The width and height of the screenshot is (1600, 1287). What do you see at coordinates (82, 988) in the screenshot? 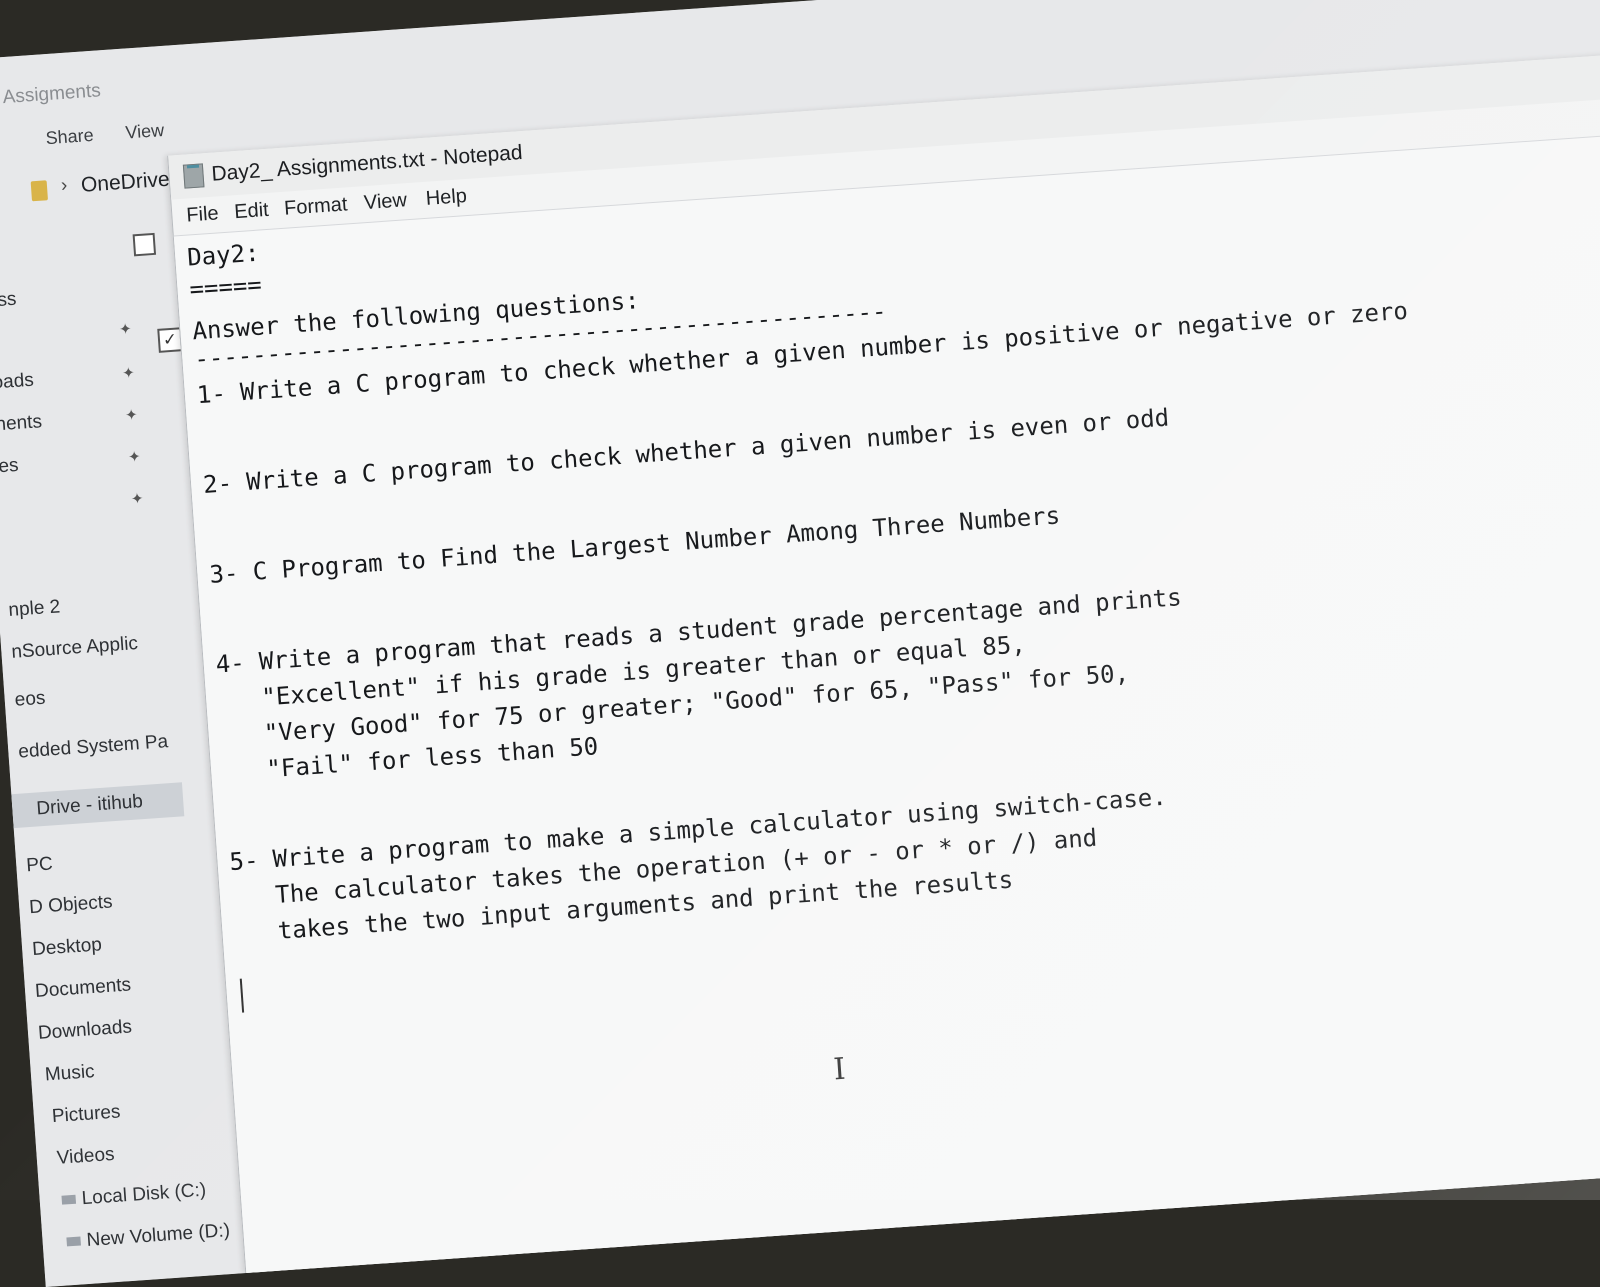
I see `nav-item-documents: Documents` at bounding box center [82, 988].